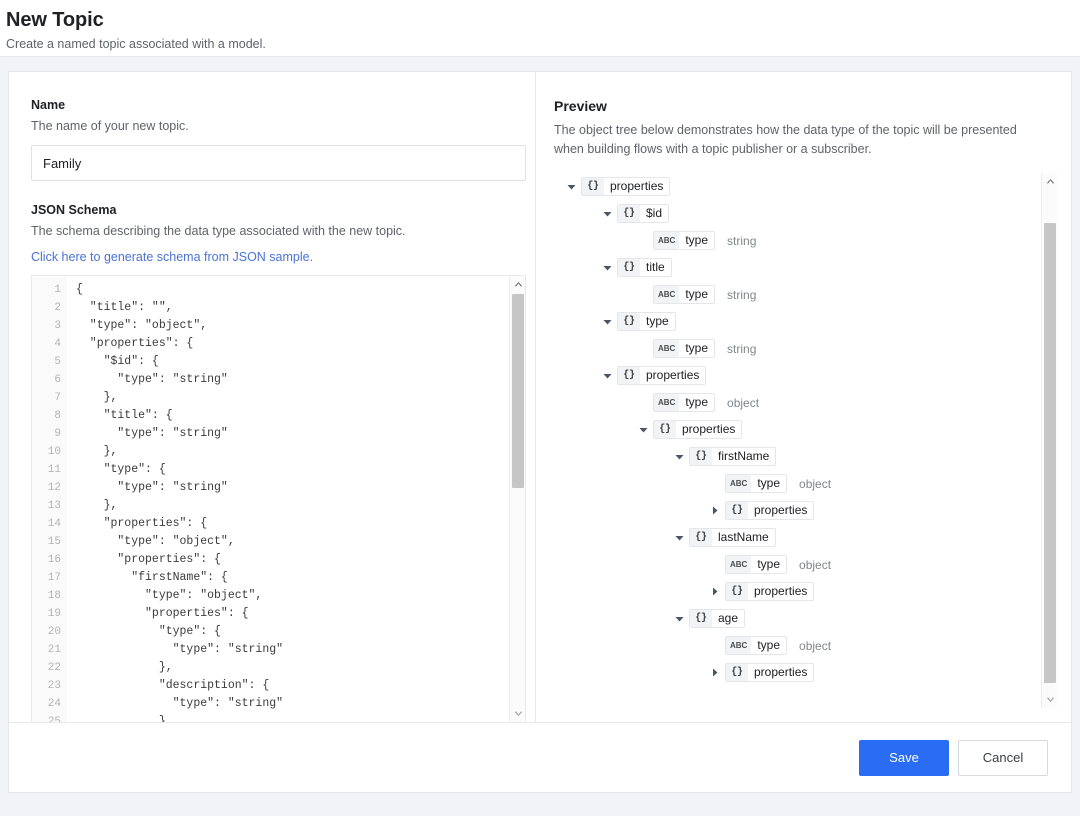 The height and width of the screenshot is (816, 1080). Describe the element at coordinates (796, 321) in the screenshot. I see `tree-node: {} type` at that location.